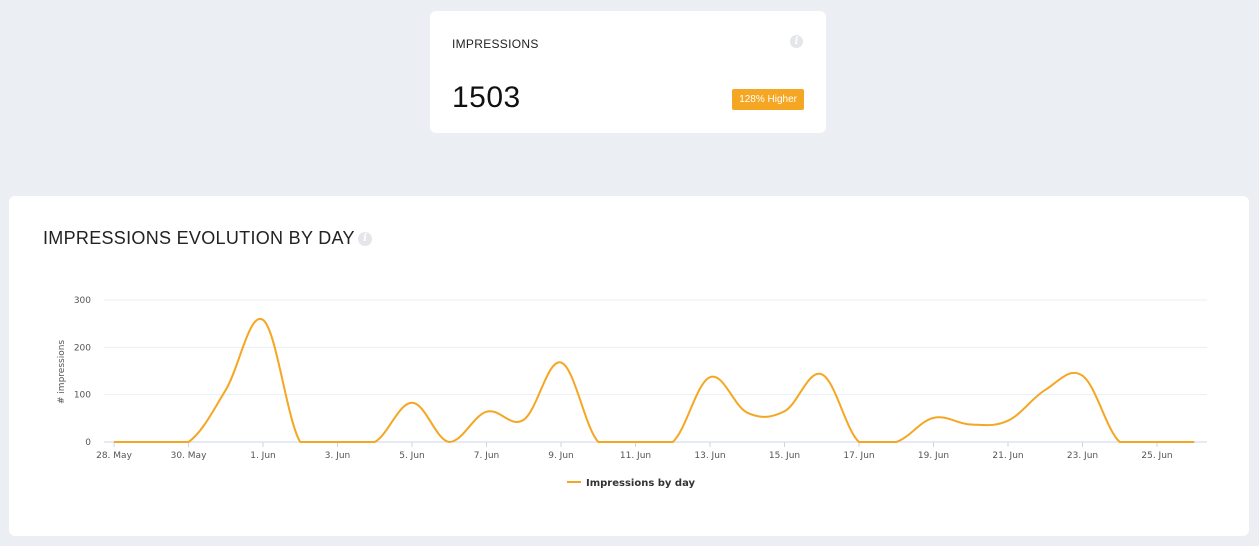 The width and height of the screenshot is (1259, 546). What do you see at coordinates (768, 99) in the screenshot?
I see `comparison-badge: 128% Higher` at bounding box center [768, 99].